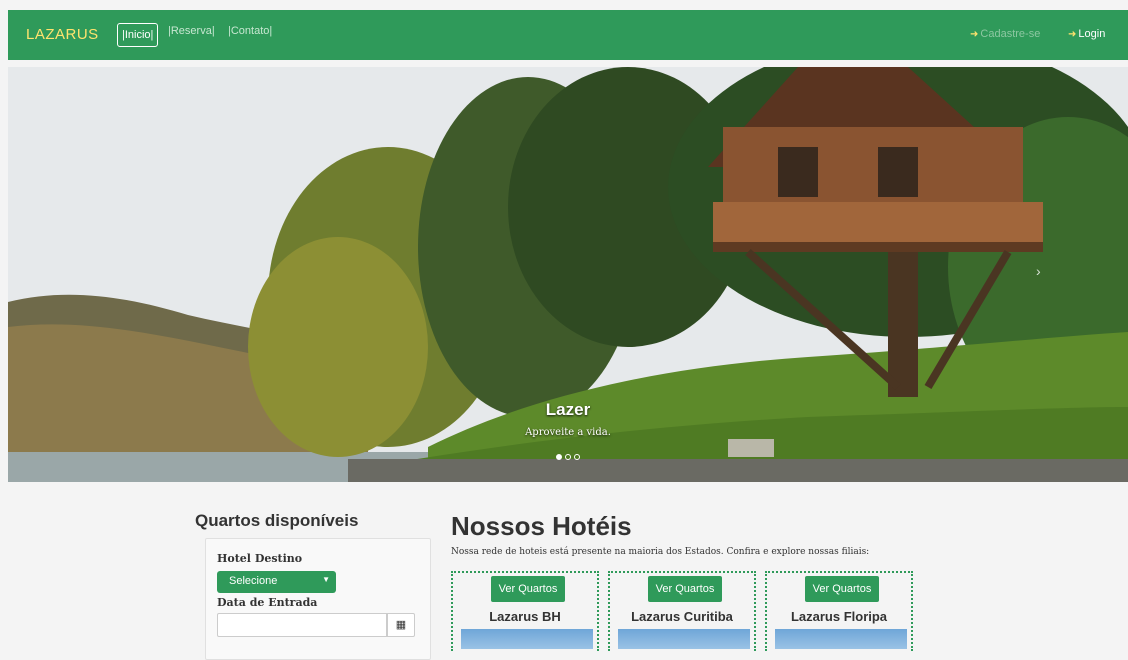 The width and height of the screenshot is (1128, 660). Describe the element at coordinates (62, 34) in the screenshot. I see `brand-logo: LAZARUS` at that location.